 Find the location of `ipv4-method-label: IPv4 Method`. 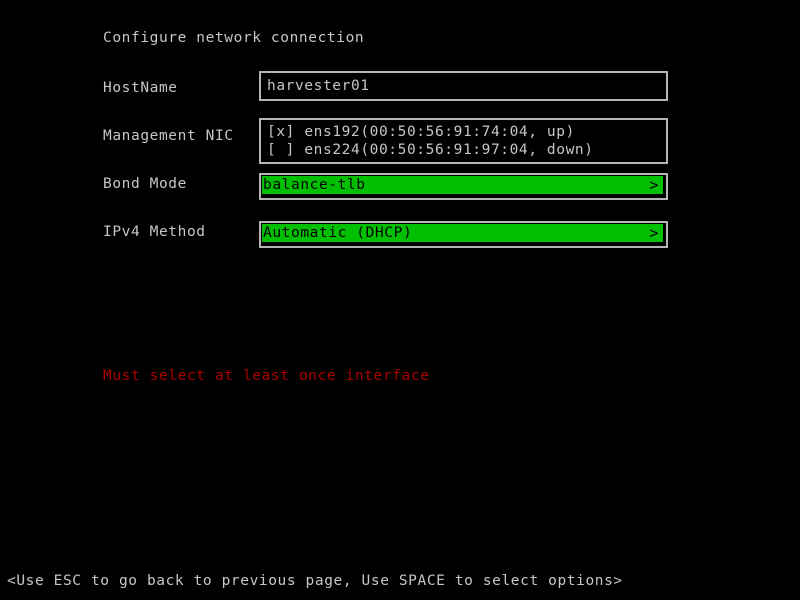

ipv4-method-label: IPv4 Method is located at coordinates (154, 232).